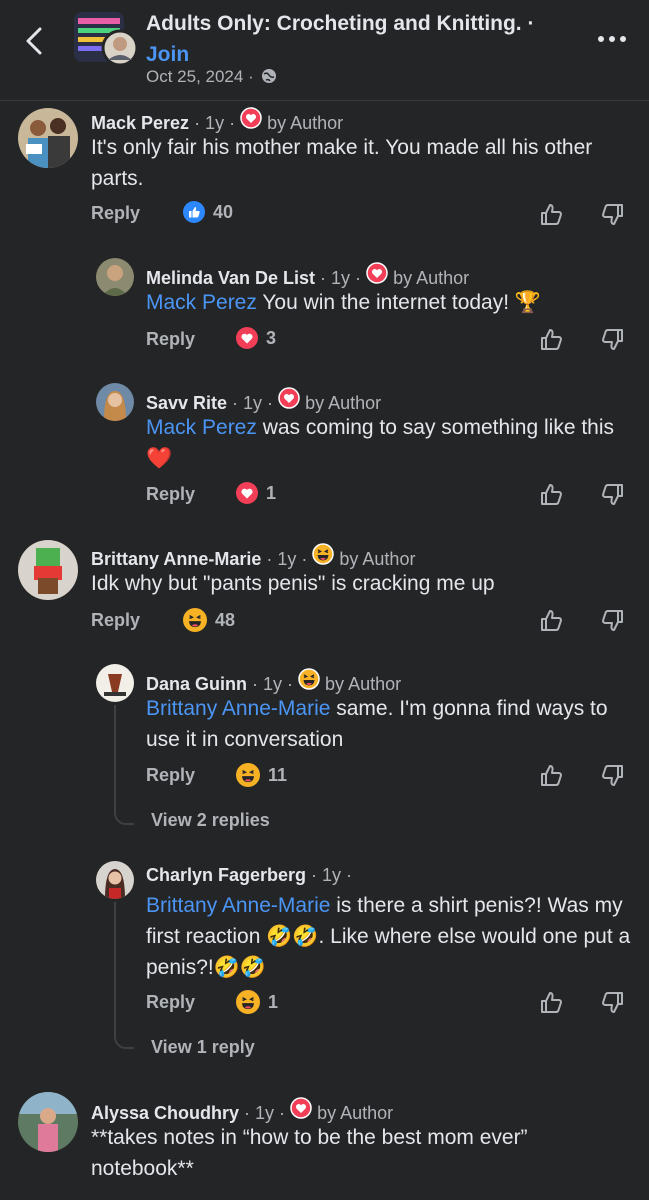 This screenshot has height=1200, width=649. I want to click on group-avatar, so click(105, 38).